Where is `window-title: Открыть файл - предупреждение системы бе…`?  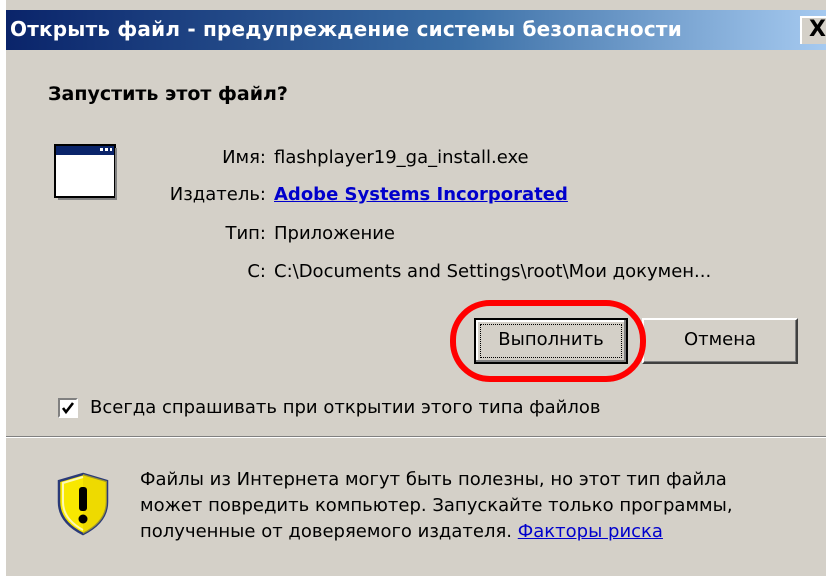 window-title: Открыть файл - предупреждение системы бе… is located at coordinates (346, 29).